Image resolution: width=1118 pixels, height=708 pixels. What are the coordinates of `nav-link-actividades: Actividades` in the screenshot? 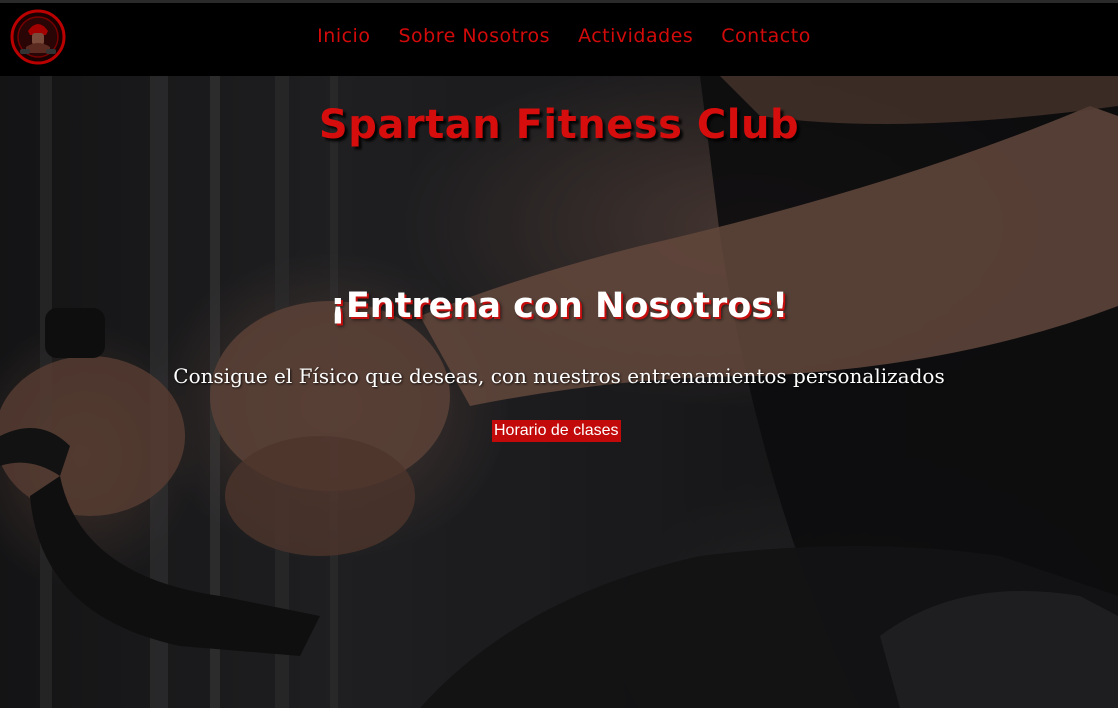 It's located at (635, 36).